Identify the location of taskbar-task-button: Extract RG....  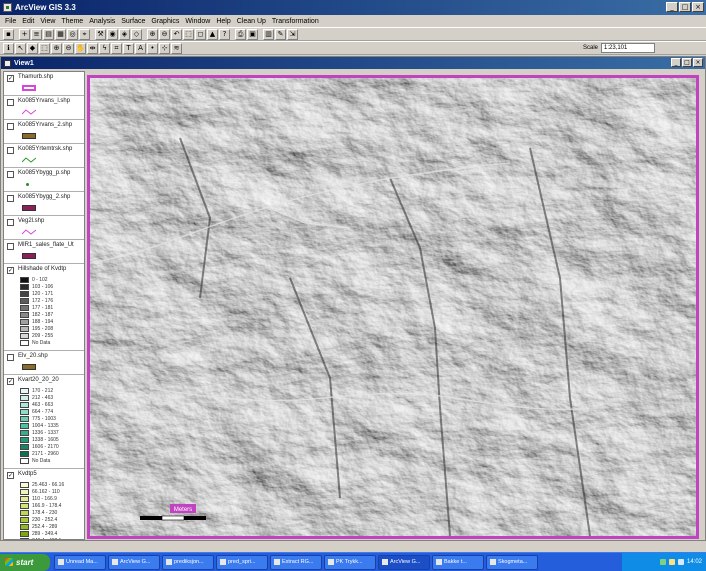
(296, 562).